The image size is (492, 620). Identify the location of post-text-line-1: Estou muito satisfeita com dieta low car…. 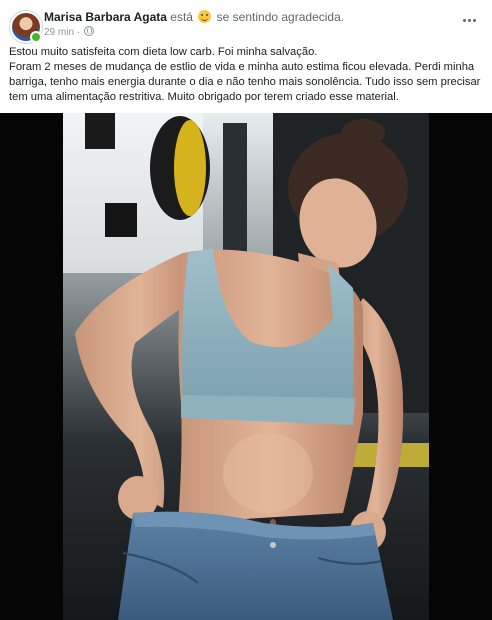
(163, 52).